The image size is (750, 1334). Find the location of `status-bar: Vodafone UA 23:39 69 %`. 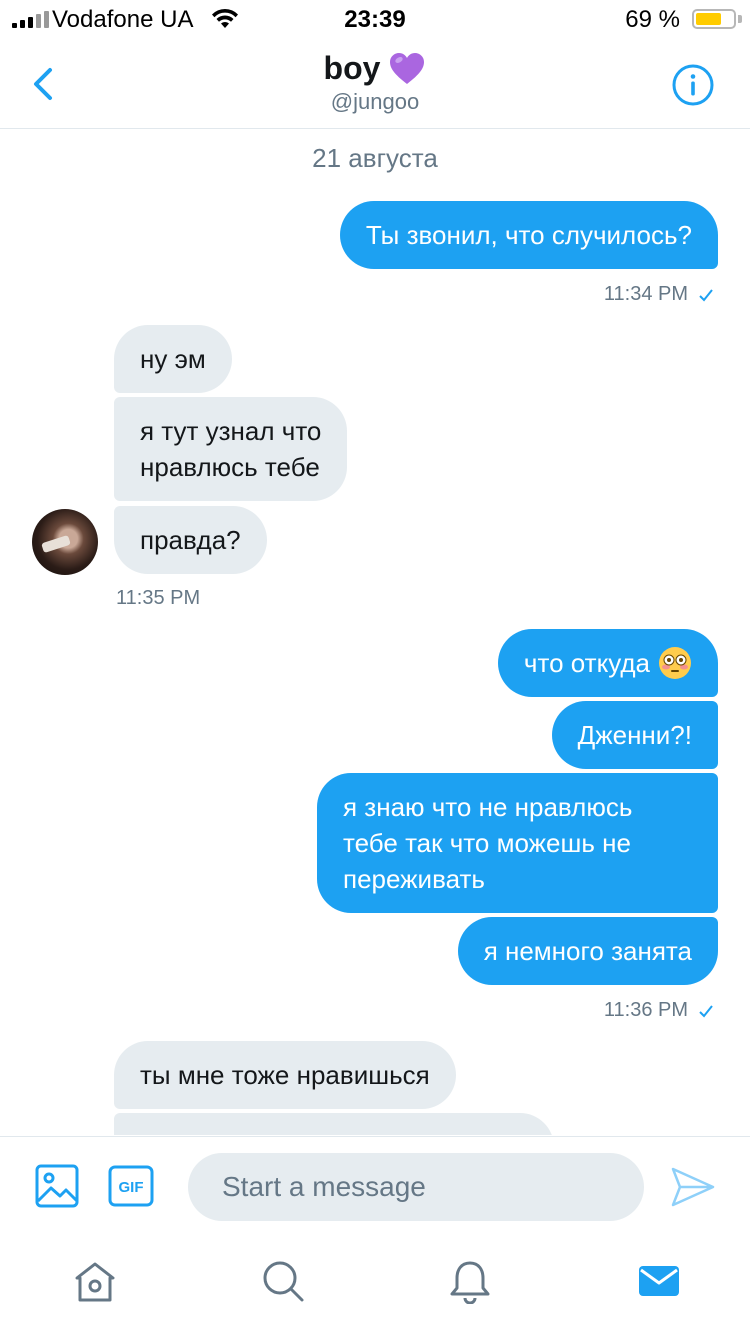

status-bar: Vodafone UA 23:39 69 % is located at coordinates (375, 20).